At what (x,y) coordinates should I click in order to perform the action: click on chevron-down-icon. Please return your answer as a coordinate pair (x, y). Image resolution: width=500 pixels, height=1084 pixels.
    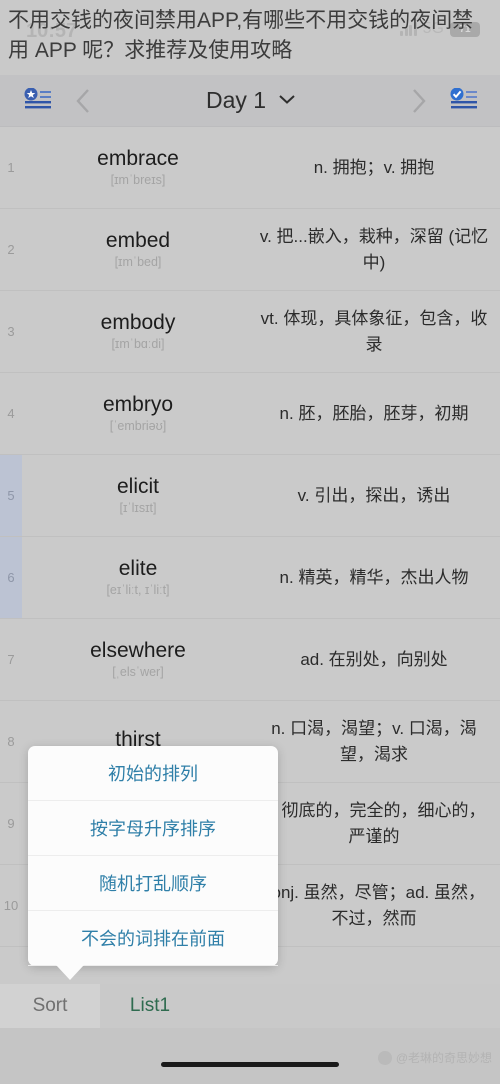
    Looking at the image, I should click on (287, 101).